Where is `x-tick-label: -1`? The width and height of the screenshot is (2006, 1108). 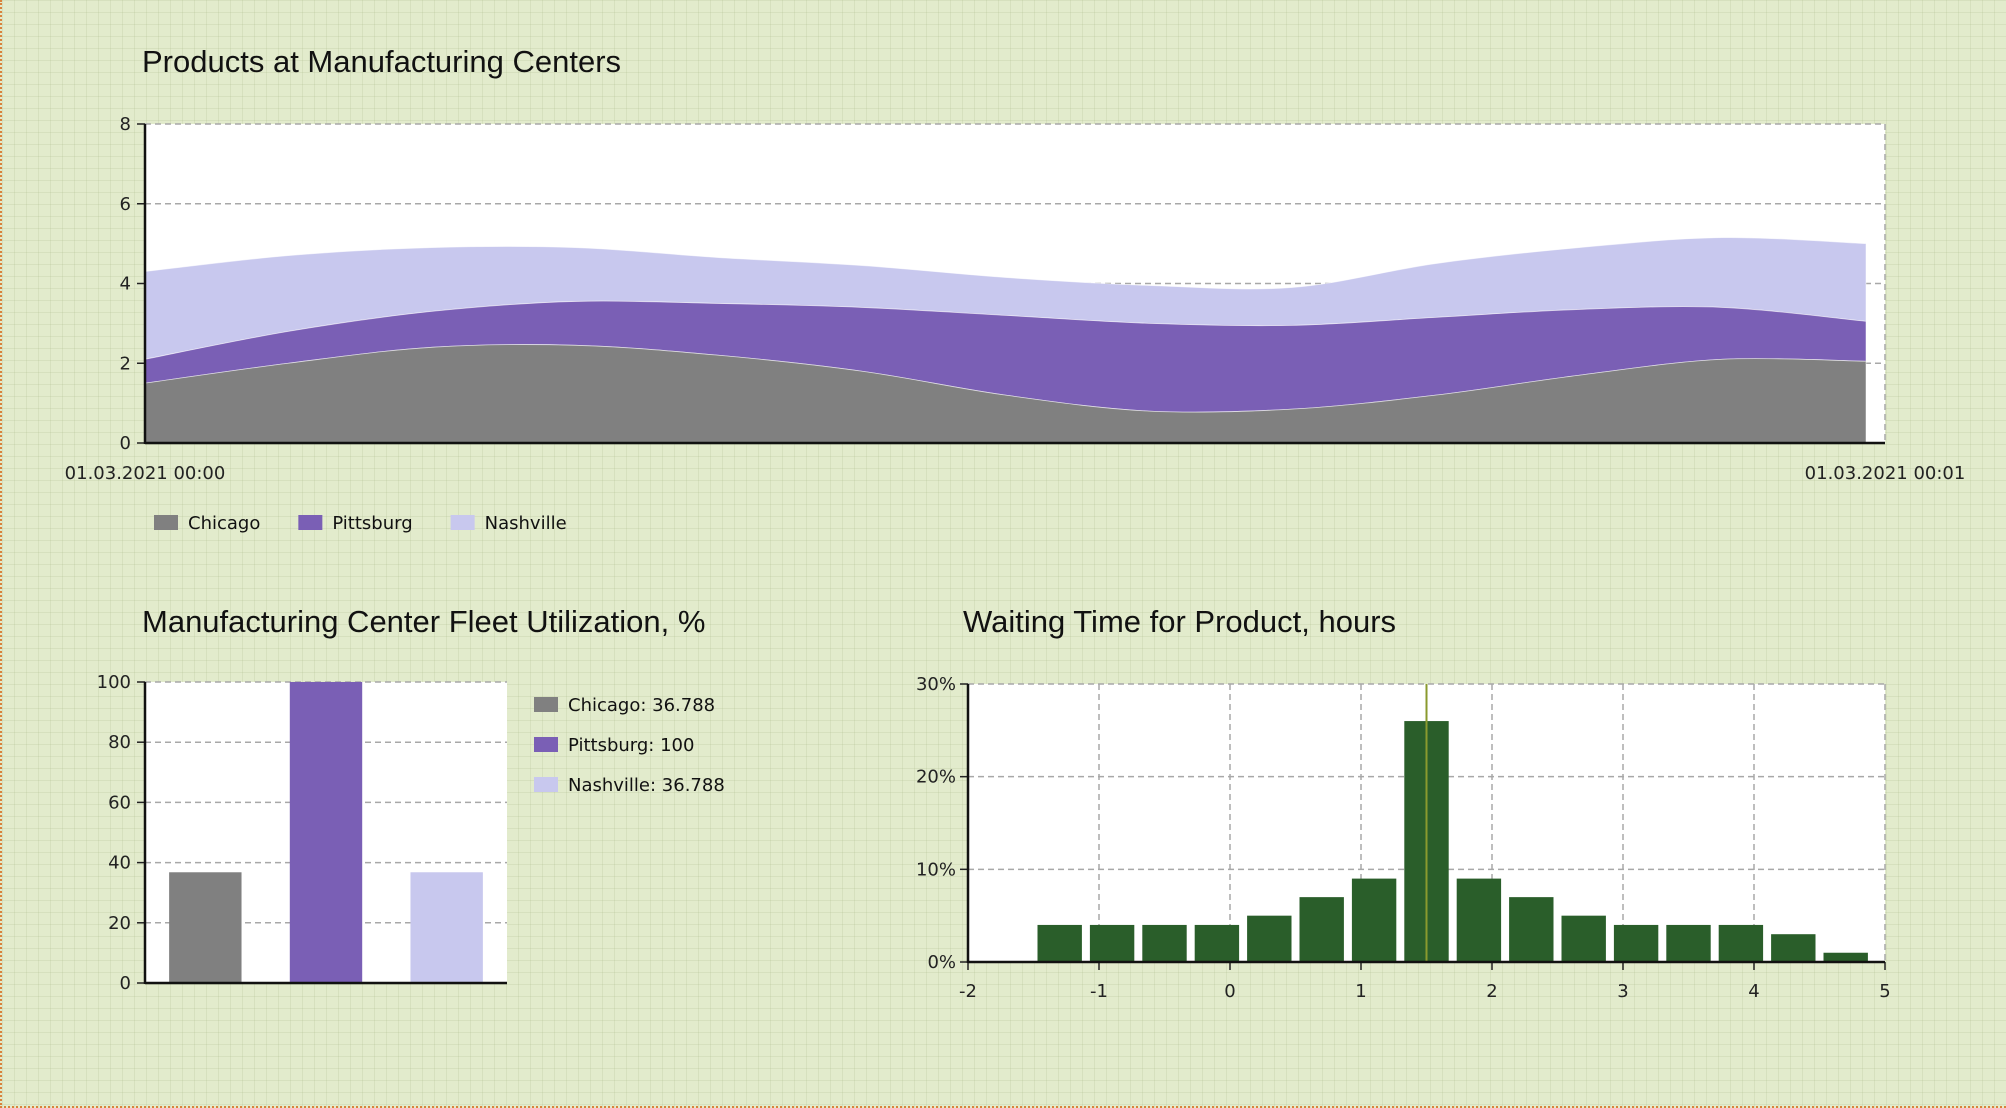
x-tick-label: -1 is located at coordinates (1099, 991).